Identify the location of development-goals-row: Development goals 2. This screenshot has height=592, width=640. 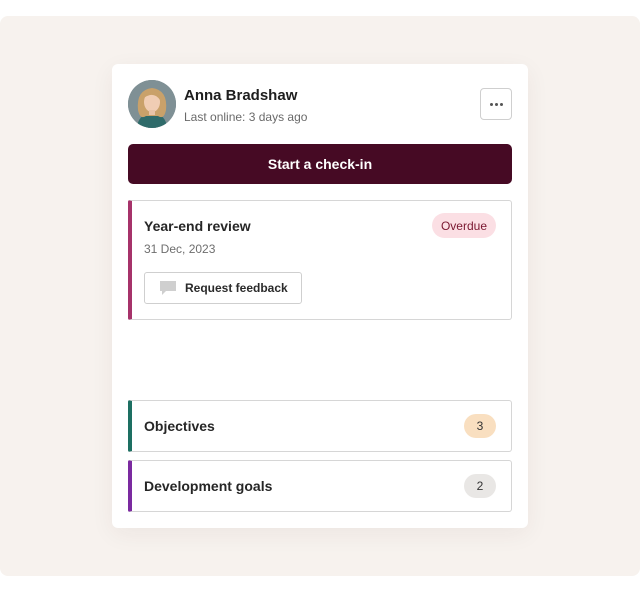
(320, 486).